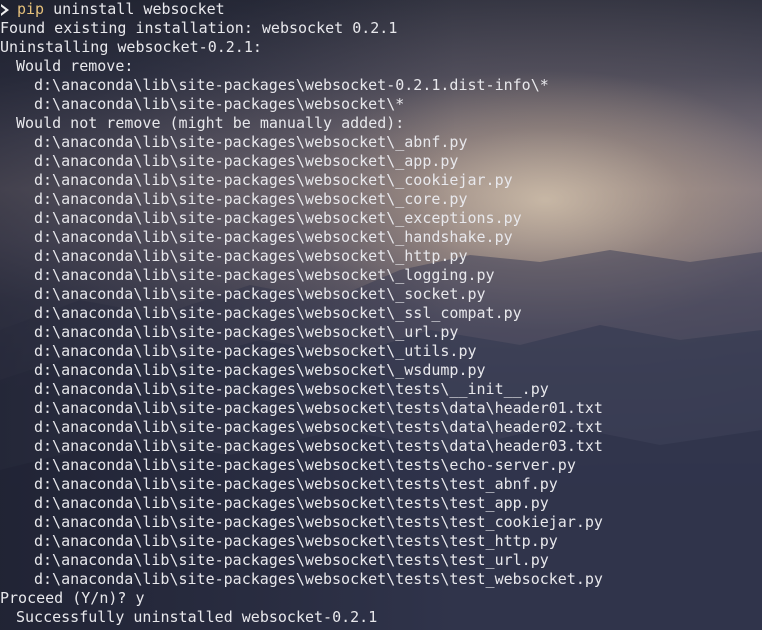 The image size is (762, 630). Describe the element at coordinates (75, 66) in the screenshot. I see `would-remove-header: Would remove:` at that location.